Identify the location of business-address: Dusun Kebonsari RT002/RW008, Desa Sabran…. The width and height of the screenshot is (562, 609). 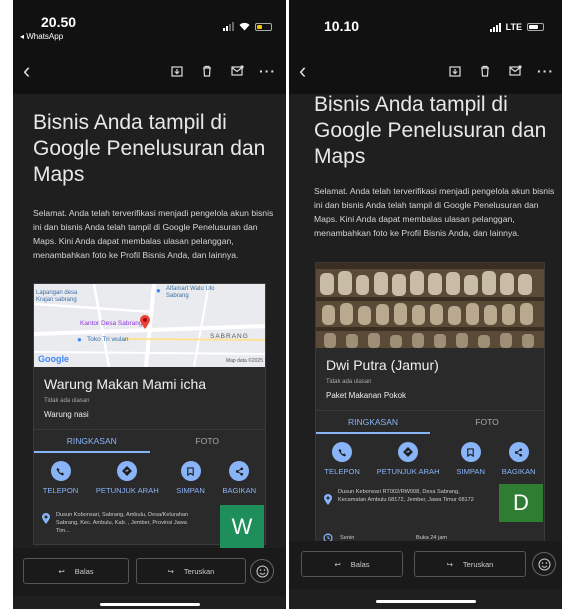
(406, 496).